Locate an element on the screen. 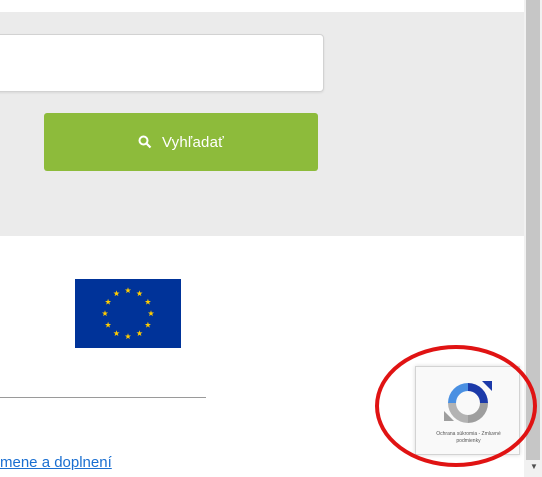 This screenshot has height=477, width=542. recaptcha-badge: Ochrana súkromia - Zmluvné podmienky is located at coordinates (467, 410).